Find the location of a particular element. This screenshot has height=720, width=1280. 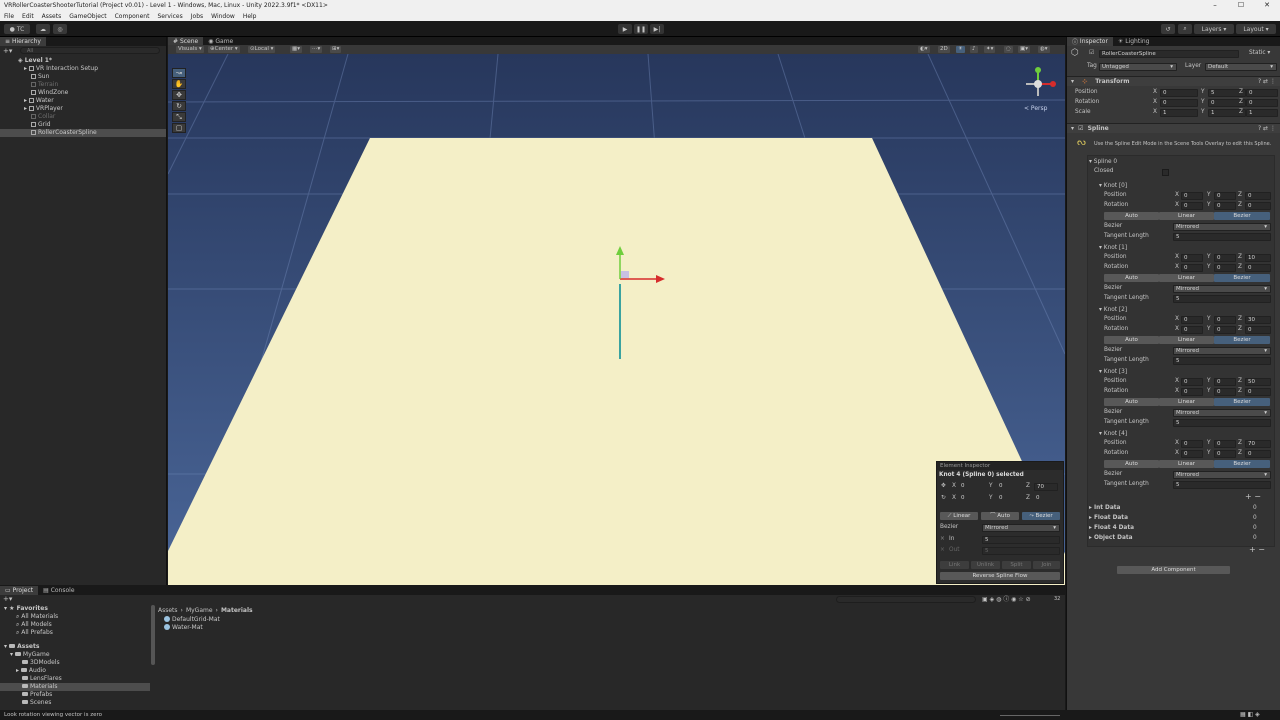

add-knot-button: + − is located at coordinates (1253, 496).